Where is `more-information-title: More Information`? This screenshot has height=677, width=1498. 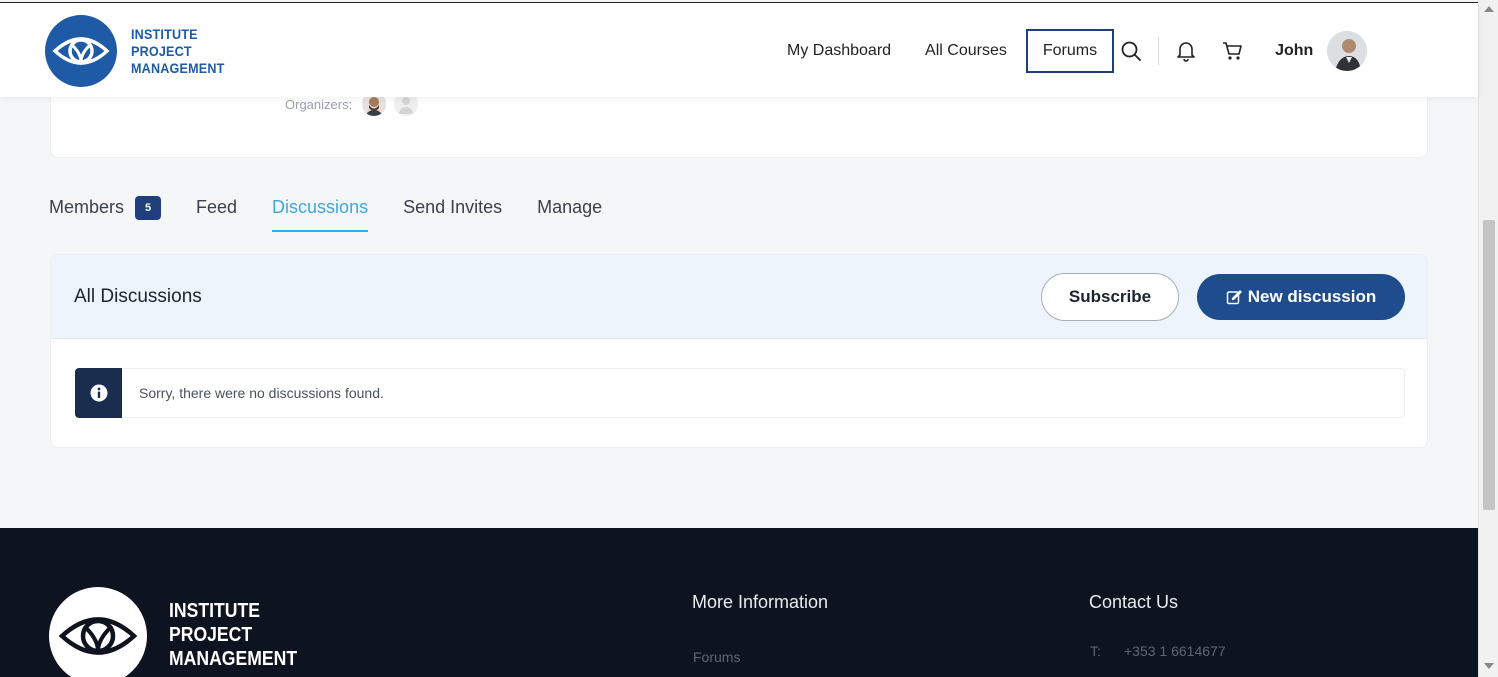 more-information-title: More Information is located at coordinates (760, 602).